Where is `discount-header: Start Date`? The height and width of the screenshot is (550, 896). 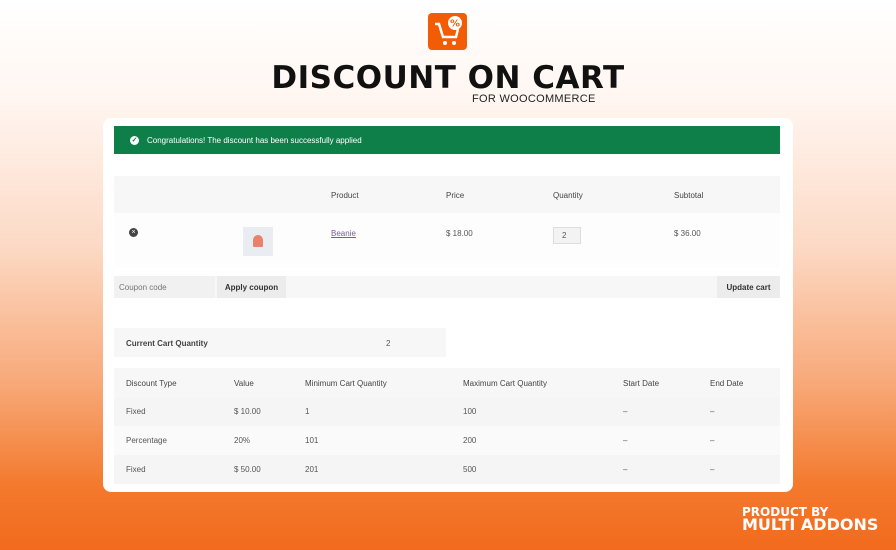
discount-header: Start Date is located at coordinates (641, 383).